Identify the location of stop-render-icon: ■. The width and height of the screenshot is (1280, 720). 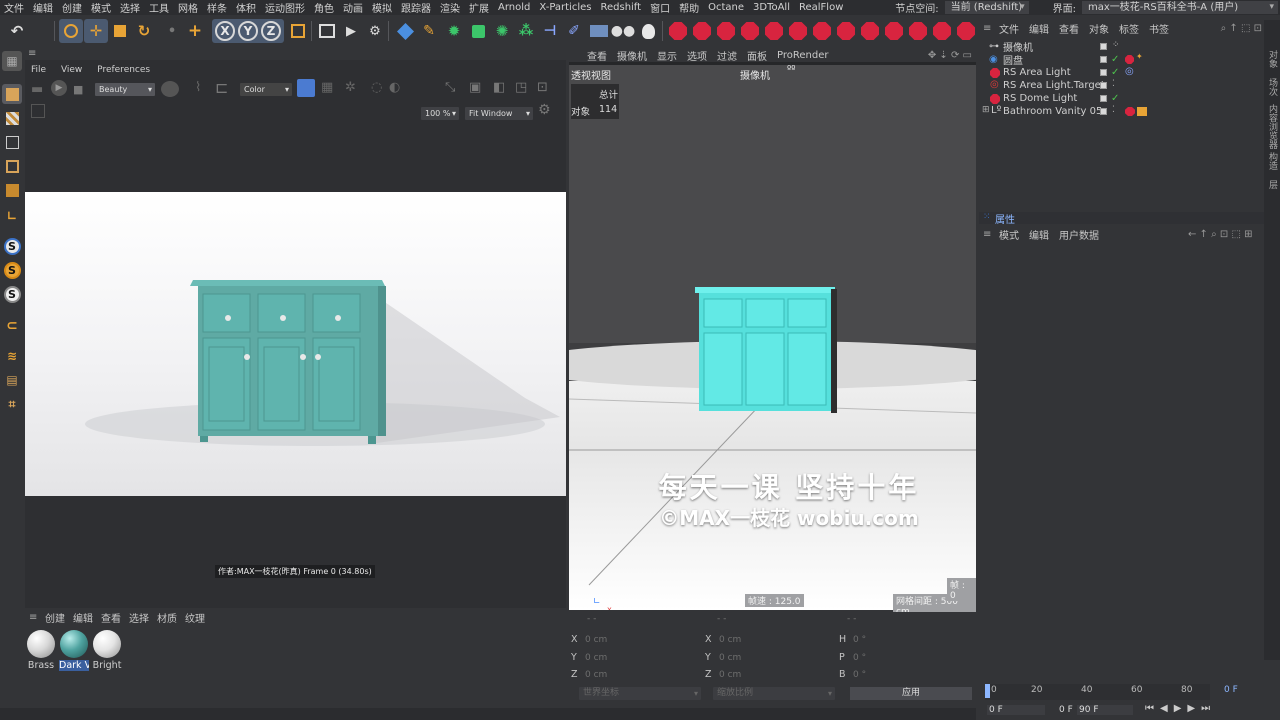
(78, 89).